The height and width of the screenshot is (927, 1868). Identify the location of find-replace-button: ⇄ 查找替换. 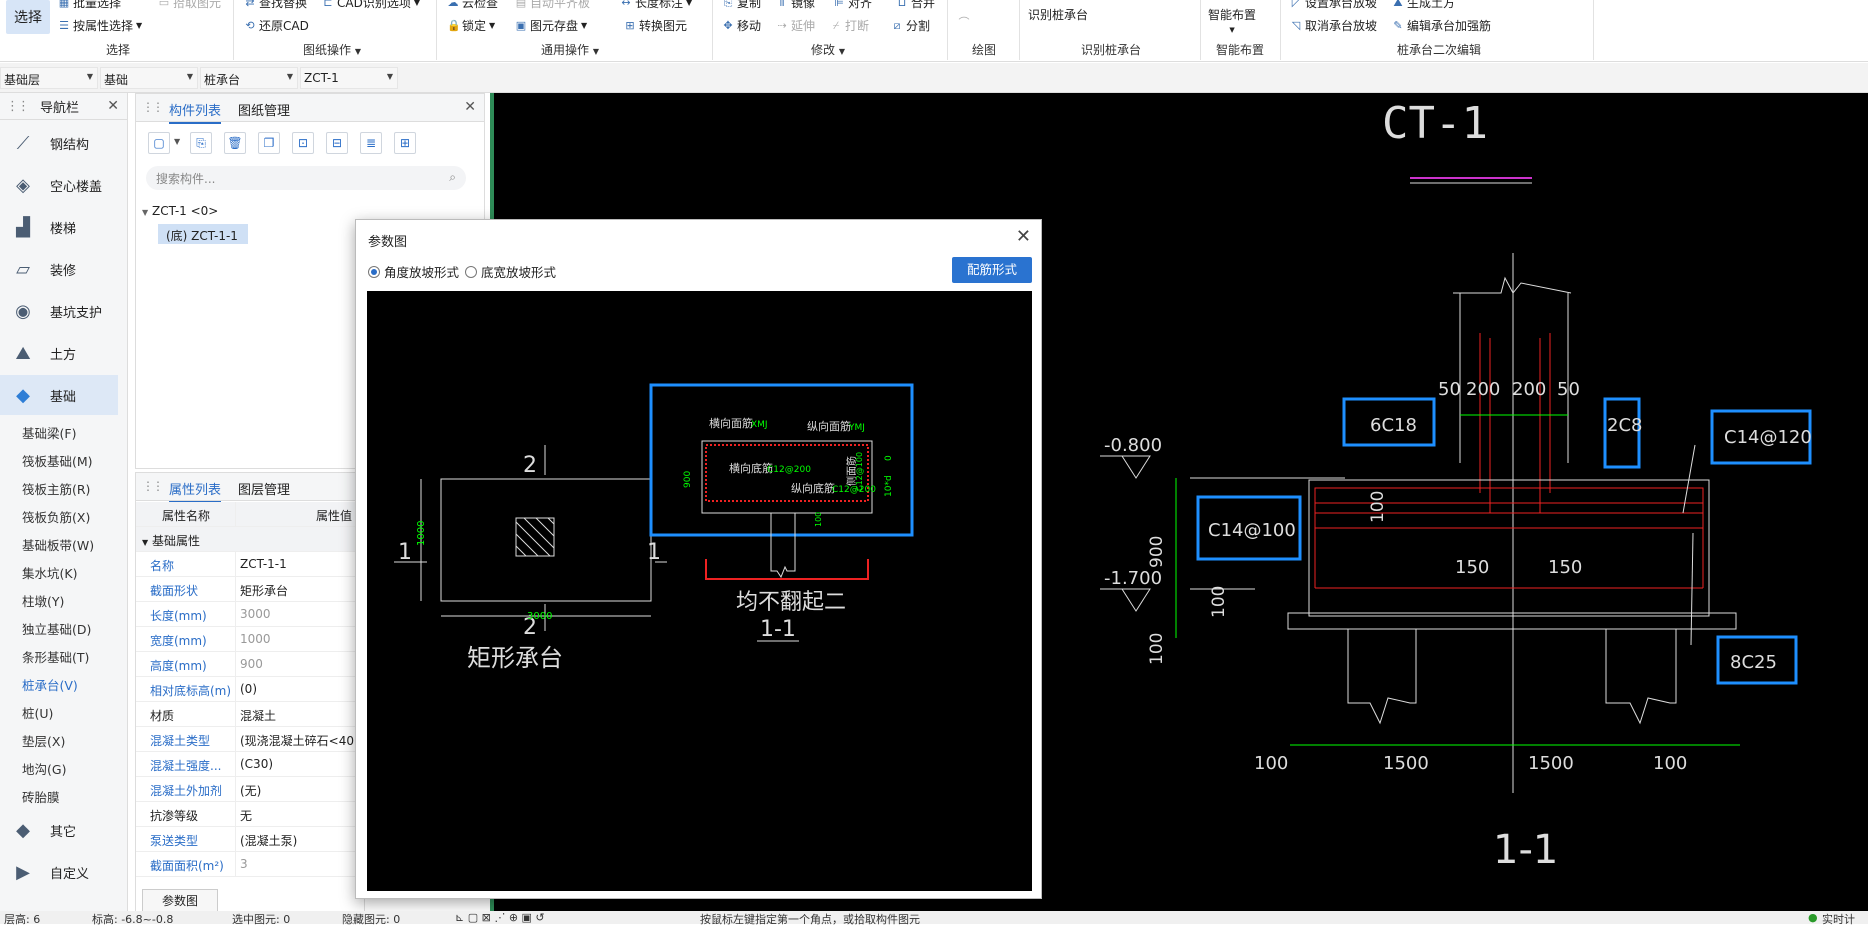
(275, 5).